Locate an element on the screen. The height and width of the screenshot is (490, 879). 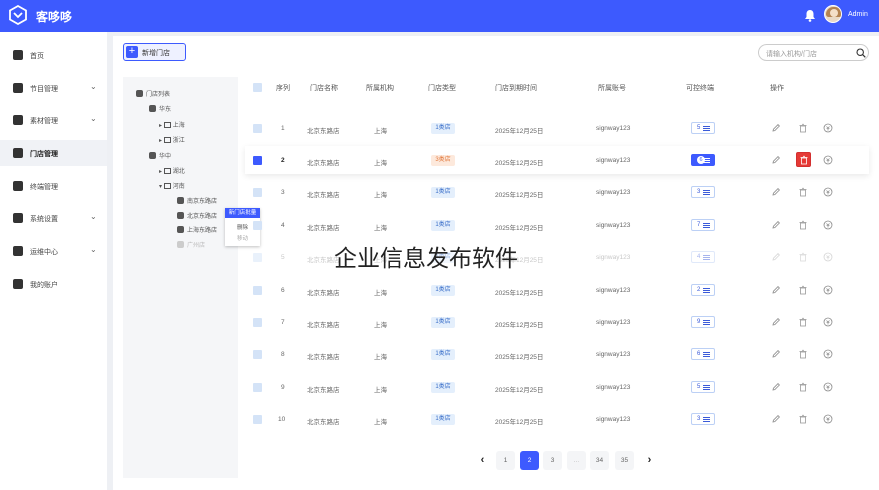
list-icon is located at coordinates (706, 160).